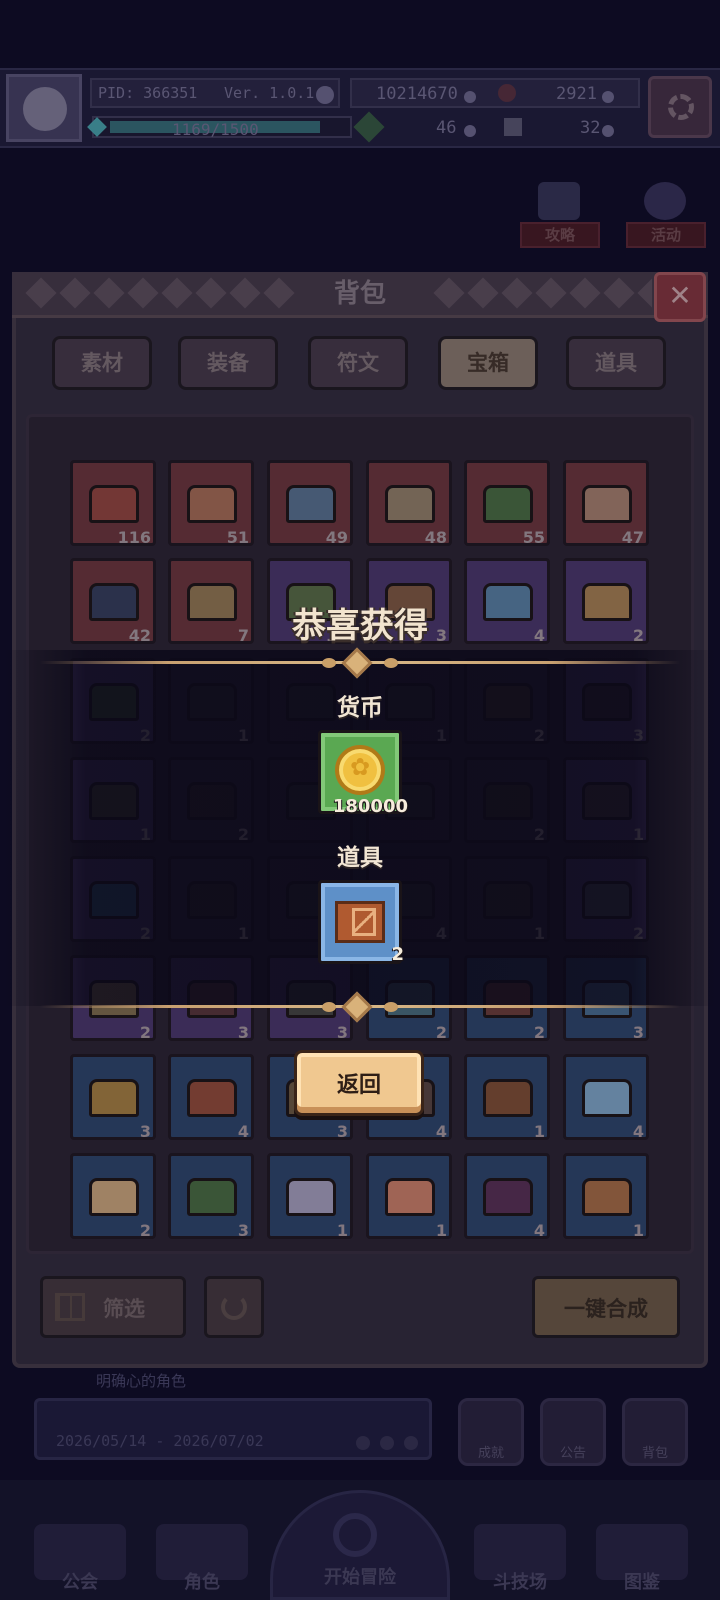  I want to click on gold-coin-icon: ✿, so click(360, 770).